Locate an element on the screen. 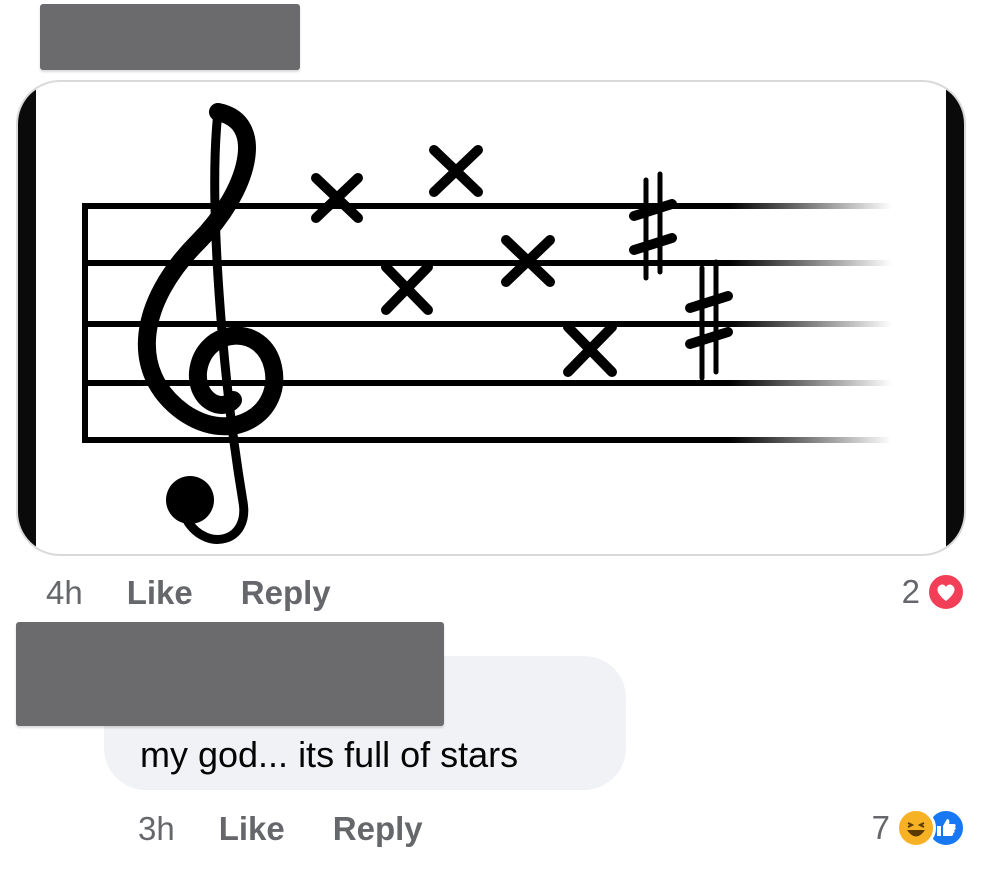  comment-timestamp: 3h is located at coordinates (156, 829).